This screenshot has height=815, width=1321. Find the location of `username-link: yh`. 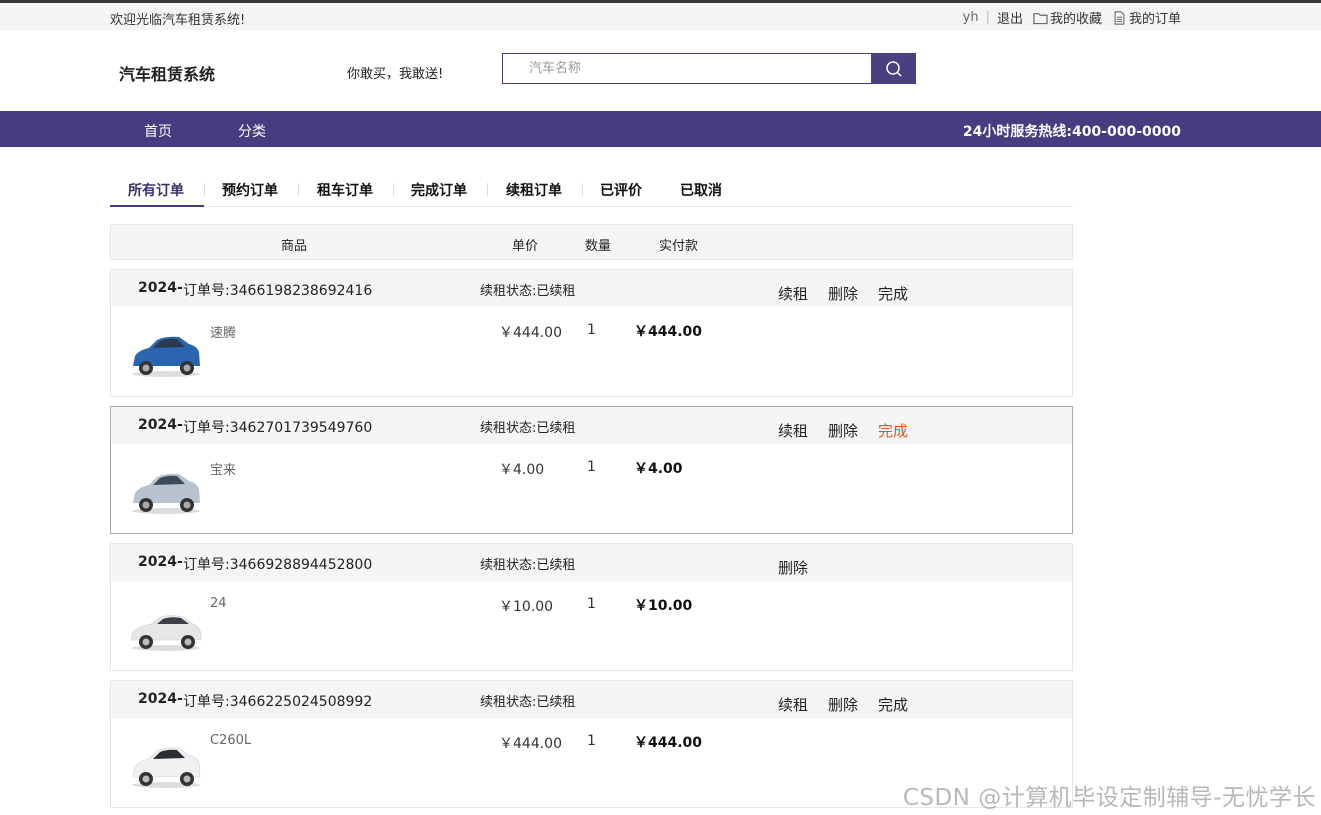

username-link: yh is located at coordinates (971, 17).